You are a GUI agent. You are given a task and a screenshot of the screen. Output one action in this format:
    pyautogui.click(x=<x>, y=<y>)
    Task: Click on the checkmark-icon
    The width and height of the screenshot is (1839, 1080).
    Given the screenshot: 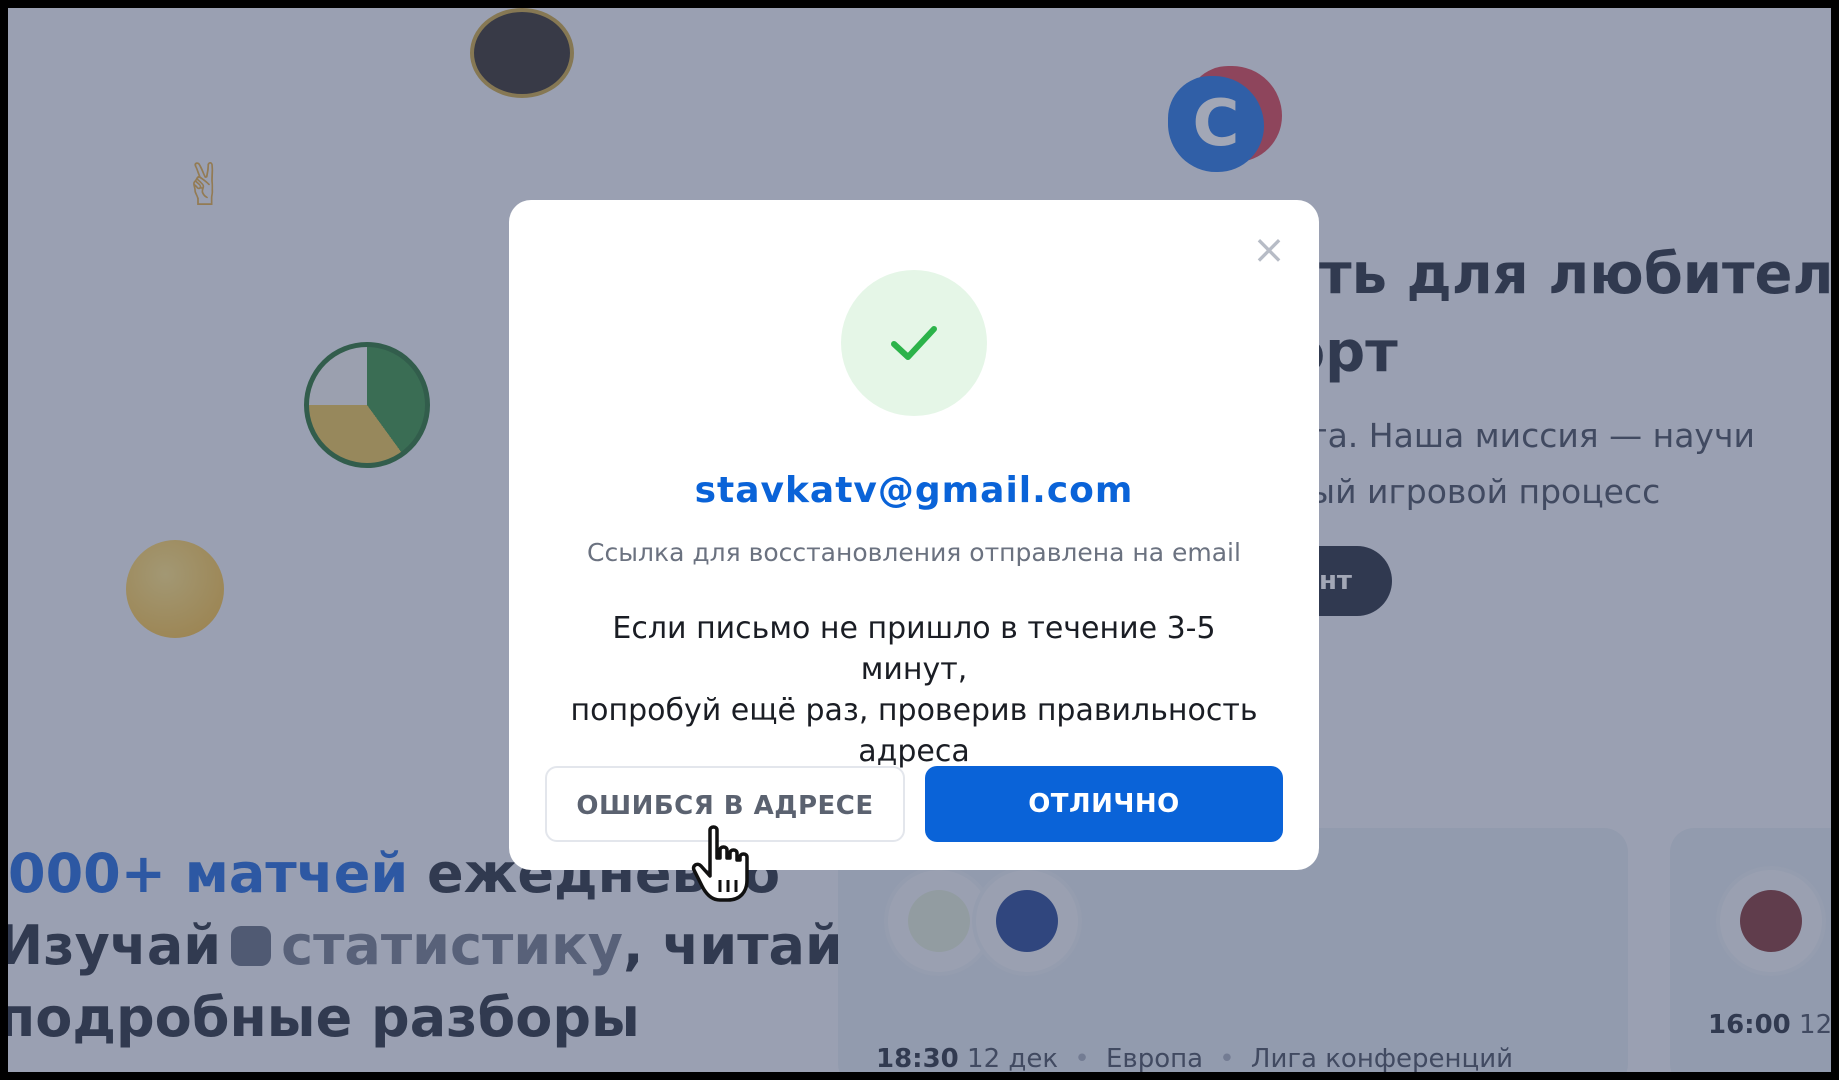 What is the action you would take?
    pyautogui.click(x=914, y=343)
    